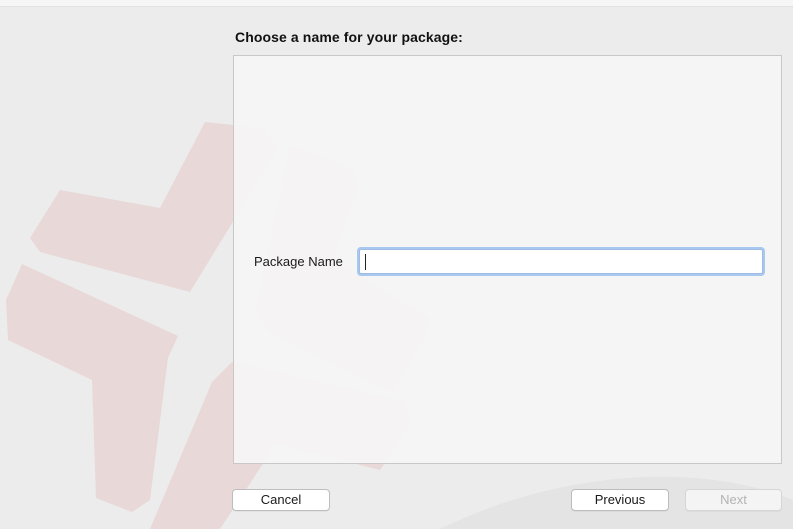 The width and height of the screenshot is (793, 529). What do you see at coordinates (298, 261) in the screenshot?
I see `package-name-label: Package Name` at bounding box center [298, 261].